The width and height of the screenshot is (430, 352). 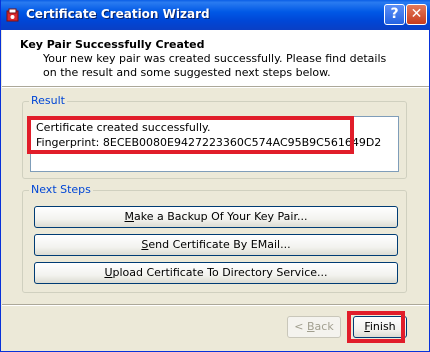 I want to click on button-label-accel: M, so click(x=129, y=216).